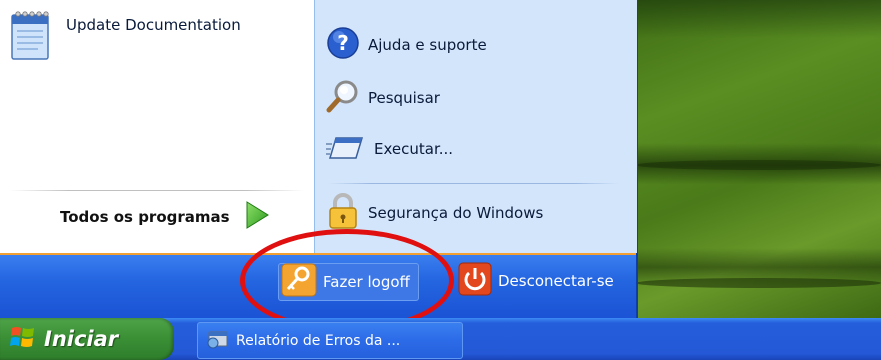 The height and width of the screenshot is (360, 881). I want to click on pinned-item-label: Update Documentation, so click(153, 25).